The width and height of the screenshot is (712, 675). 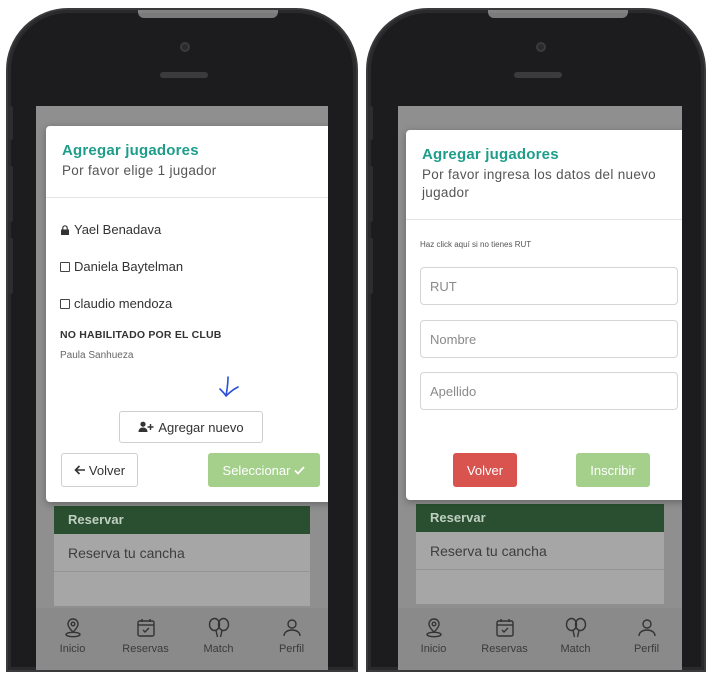 What do you see at coordinates (97, 355) in the screenshot?
I see `disabled-player-name: Paula Sanhueza` at bounding box center [97, 355].